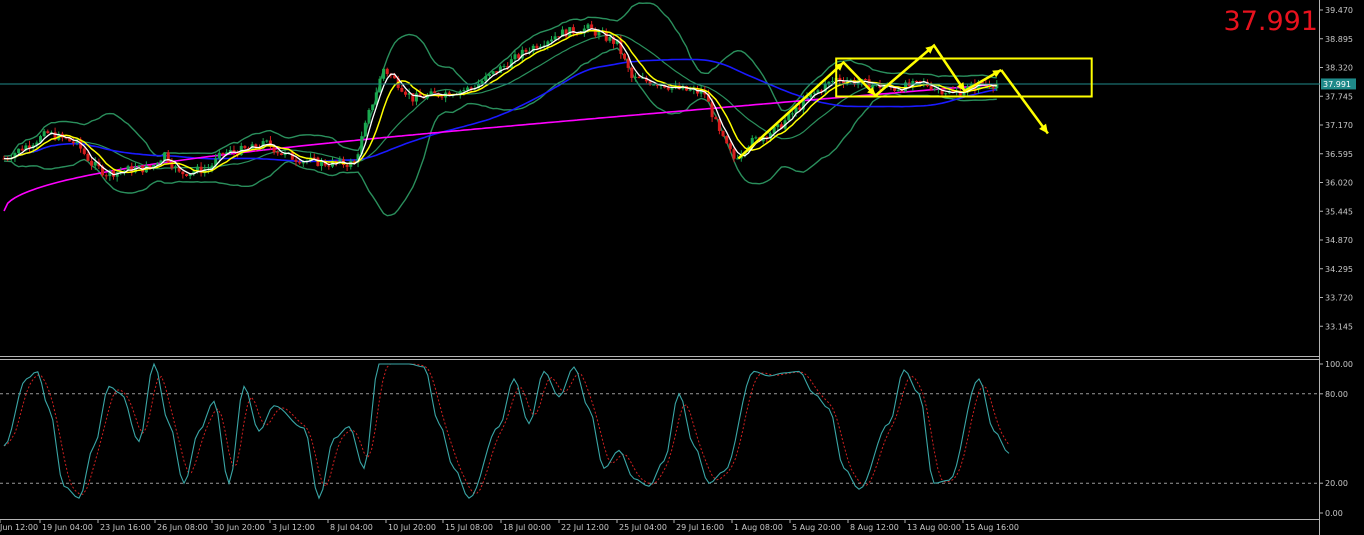 The height and width of the screenshot is (535, 1364). I want to click on time-tick-label: 15 Aug 16:00, so click(992, 527).